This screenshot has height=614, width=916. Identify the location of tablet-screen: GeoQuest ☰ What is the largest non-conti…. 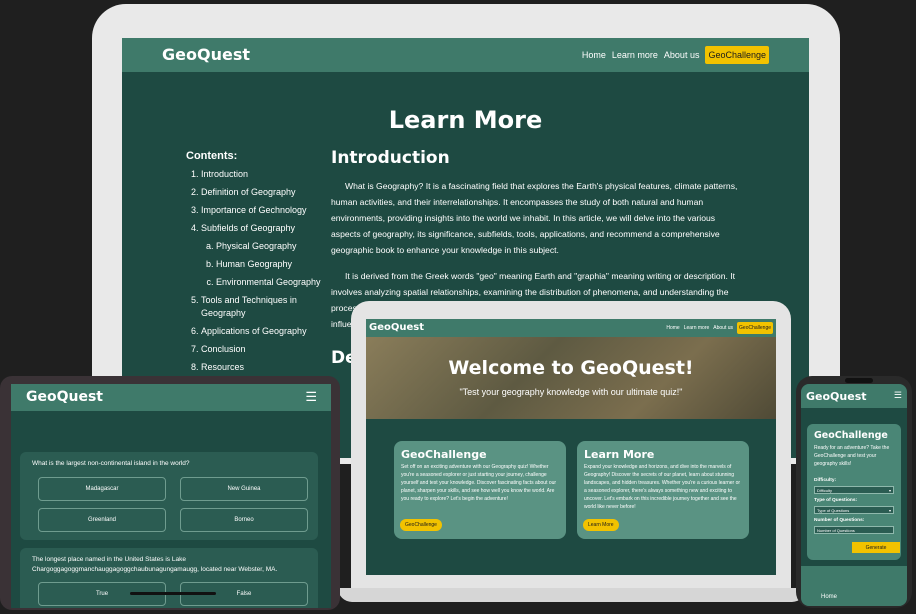
(171, 496).